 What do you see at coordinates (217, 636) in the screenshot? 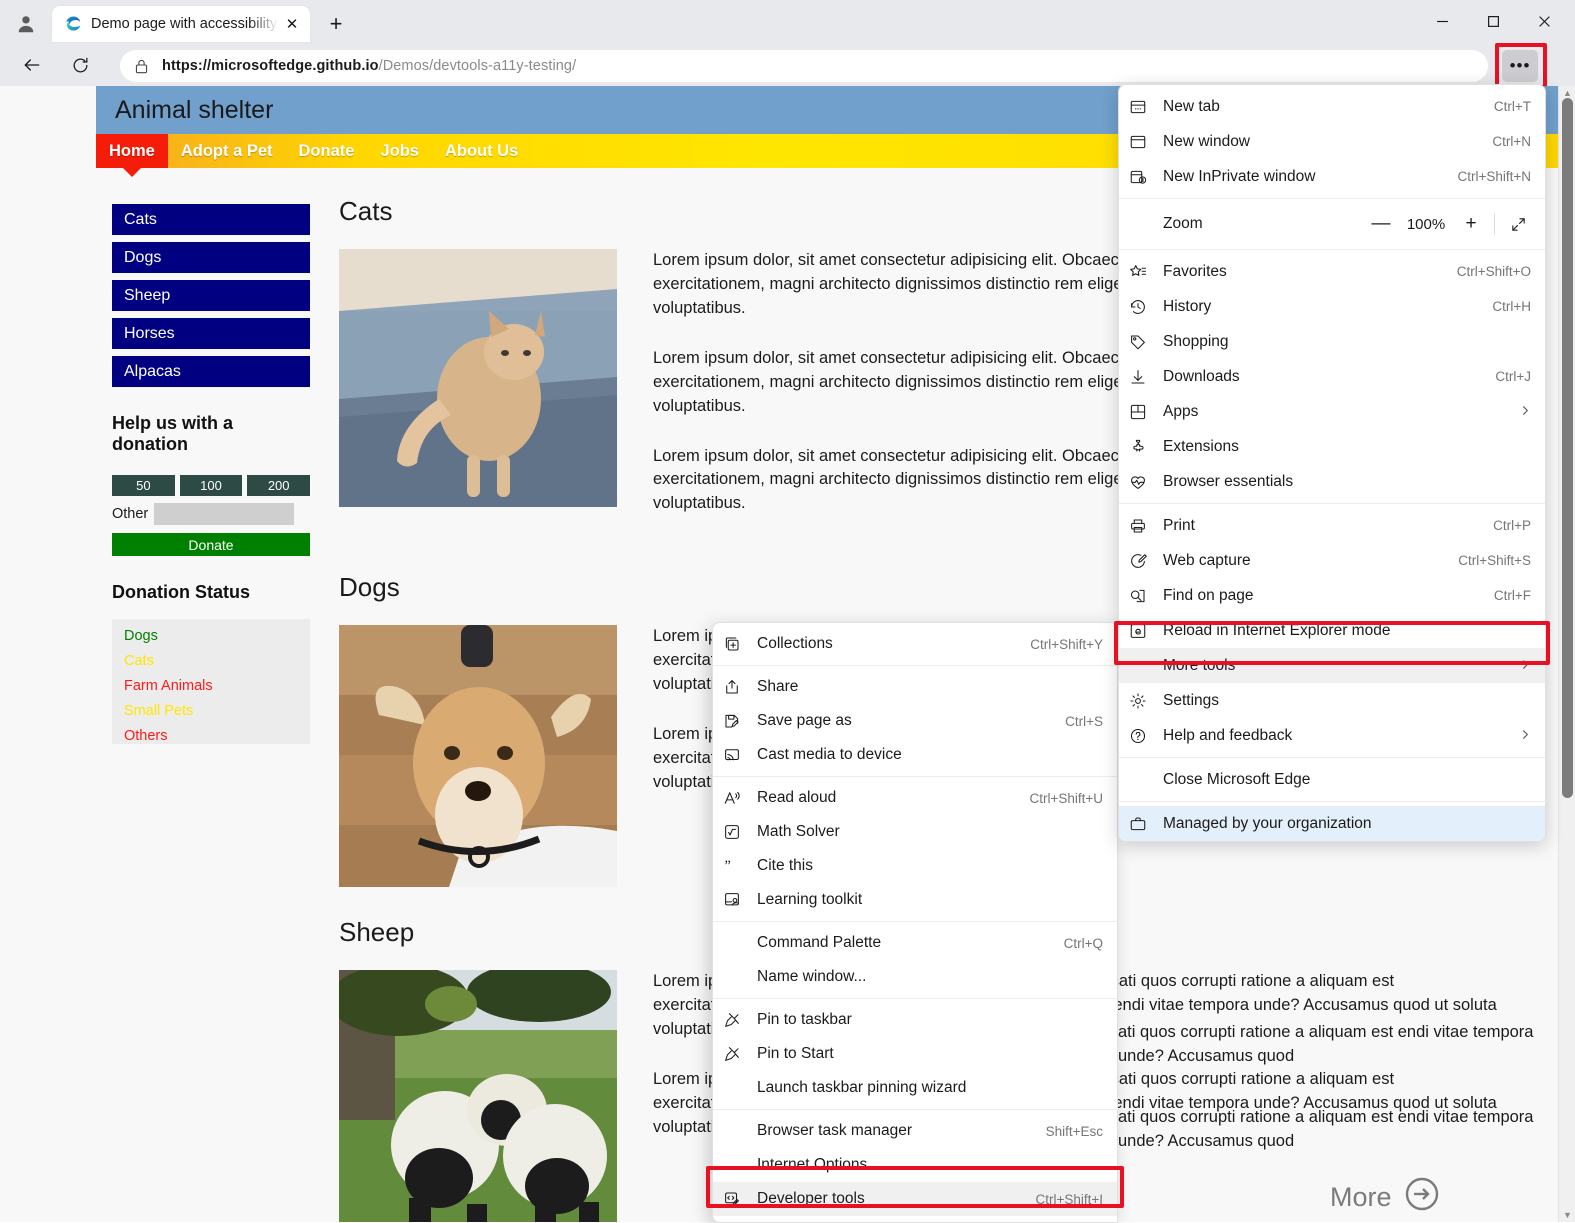
I see `status-item-dogs: Dogs` at bounding box center [217, 636].